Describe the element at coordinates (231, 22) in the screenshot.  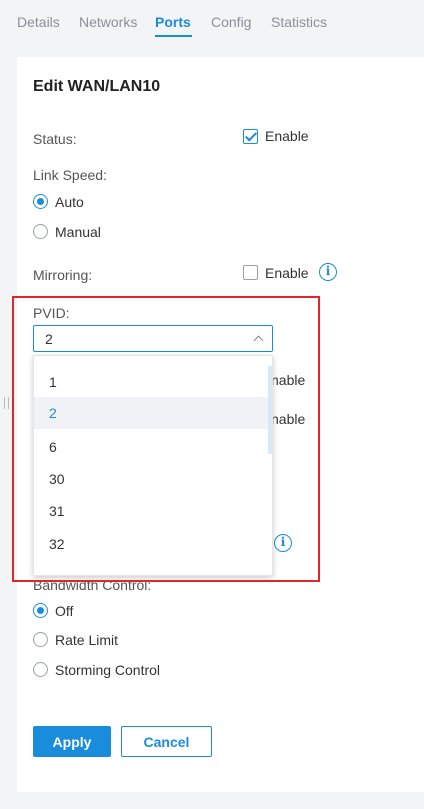
I see `tab-config: Config` at that location.